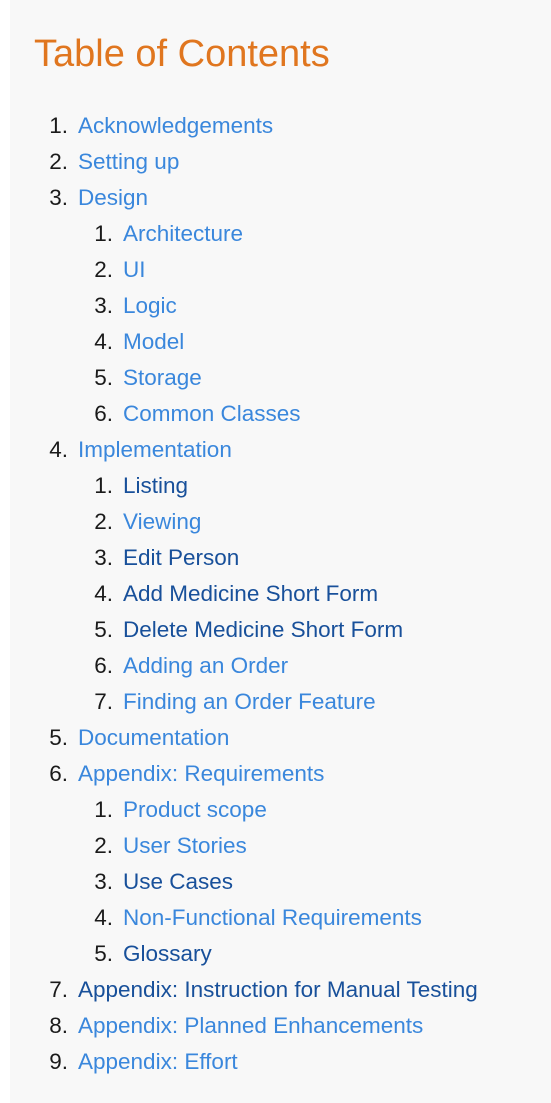 Image resolution: width=551 pixels, height=1103 pixels. I want to click on toc-subitem-product-scope: 1. Product scope, so click(278, 810).